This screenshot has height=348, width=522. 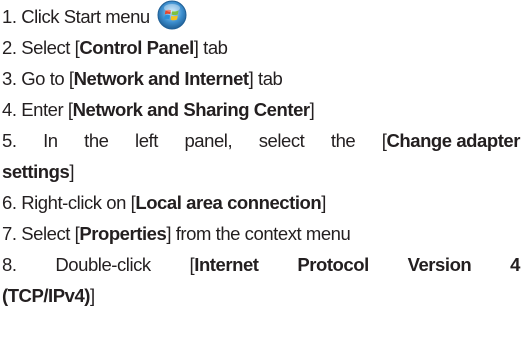 What do you see at coordinates (258, 233) in the screenshot?
I see `step-7-text-post: ] from the context menu` at bounding box center [258, 233].